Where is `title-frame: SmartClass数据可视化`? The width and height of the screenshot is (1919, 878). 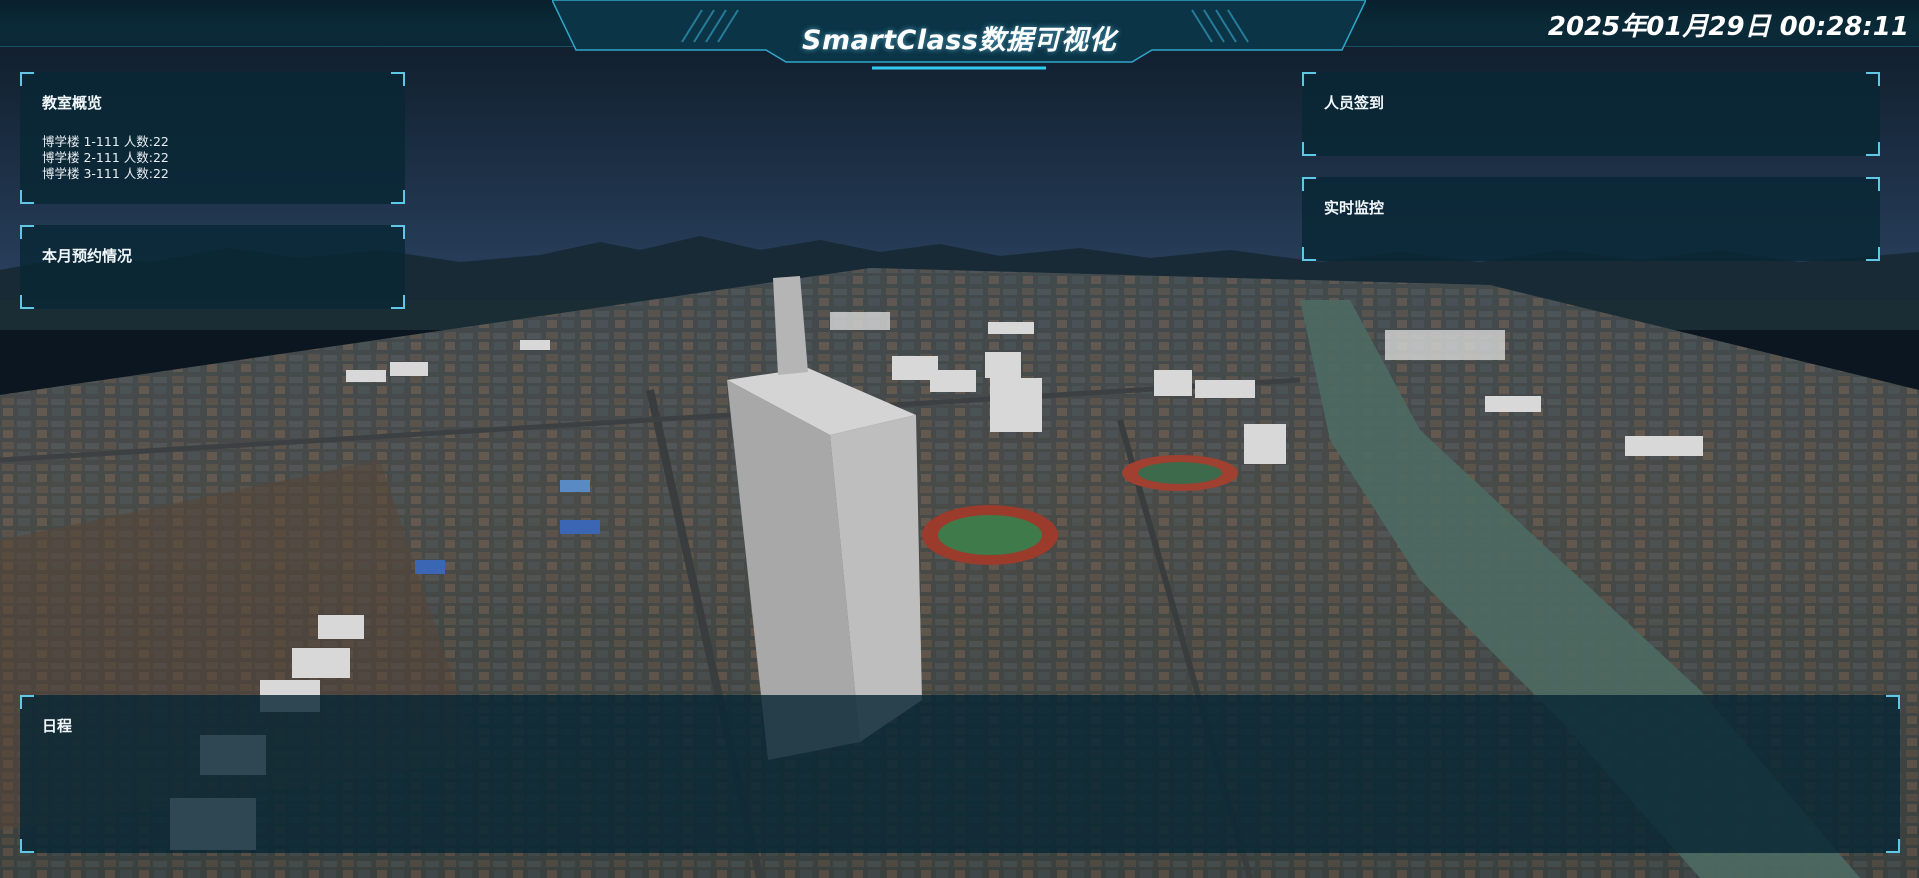
title-frame: SmartClass数据可视化 is located at coordinates (959, 36).